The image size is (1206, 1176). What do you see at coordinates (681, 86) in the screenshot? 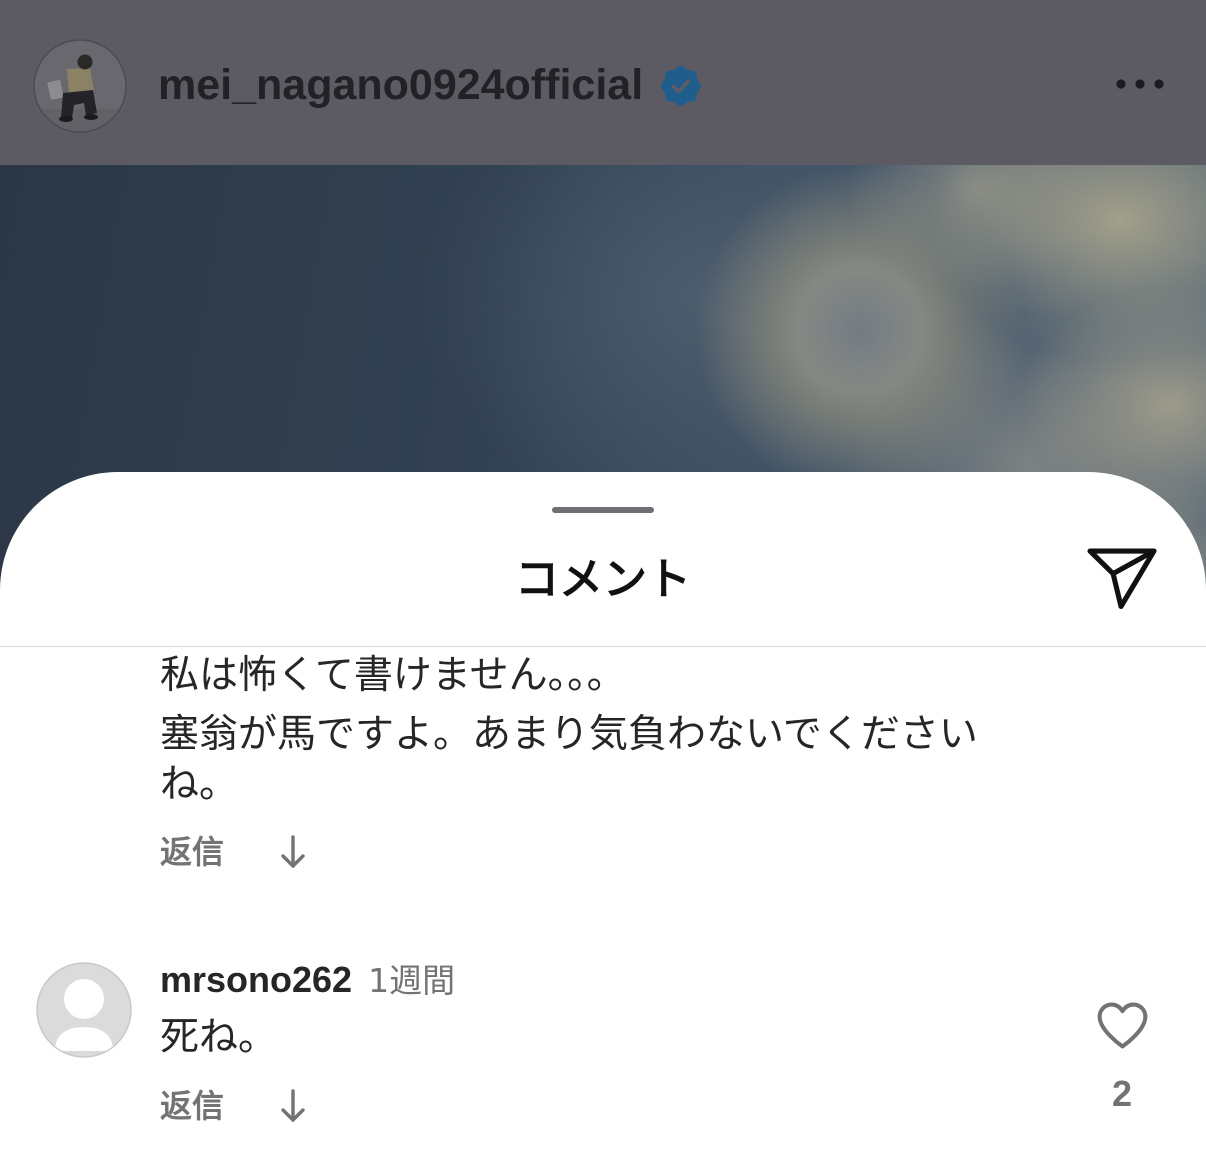
I see `verified-badge-icon` at bounding box center [681, 86].